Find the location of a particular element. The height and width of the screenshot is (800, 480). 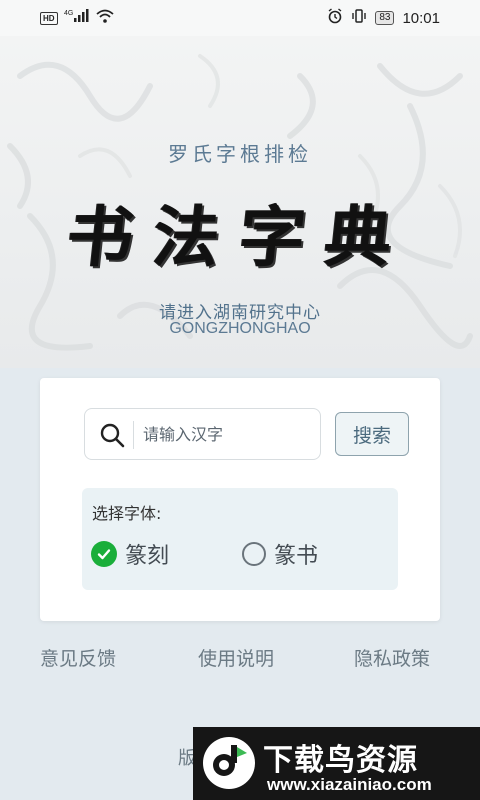

status-right: 83 10:01 is located at coordinates (383, 18).